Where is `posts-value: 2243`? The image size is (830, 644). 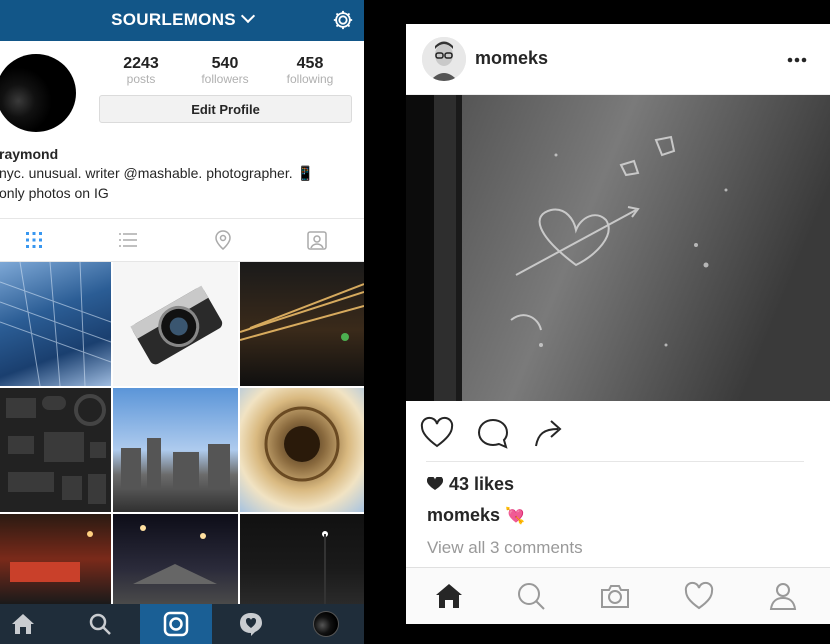 posts-value: 2243 is located at coordinates (141, 63).